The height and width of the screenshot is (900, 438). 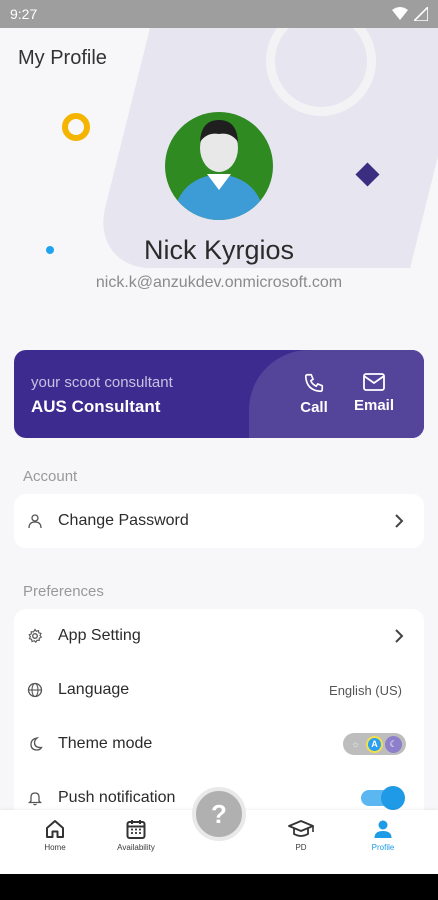 What do you see at coordinates (62, 58) in the screenshot?
I see `page-title: My Profile` at bounding box center [62, 58].